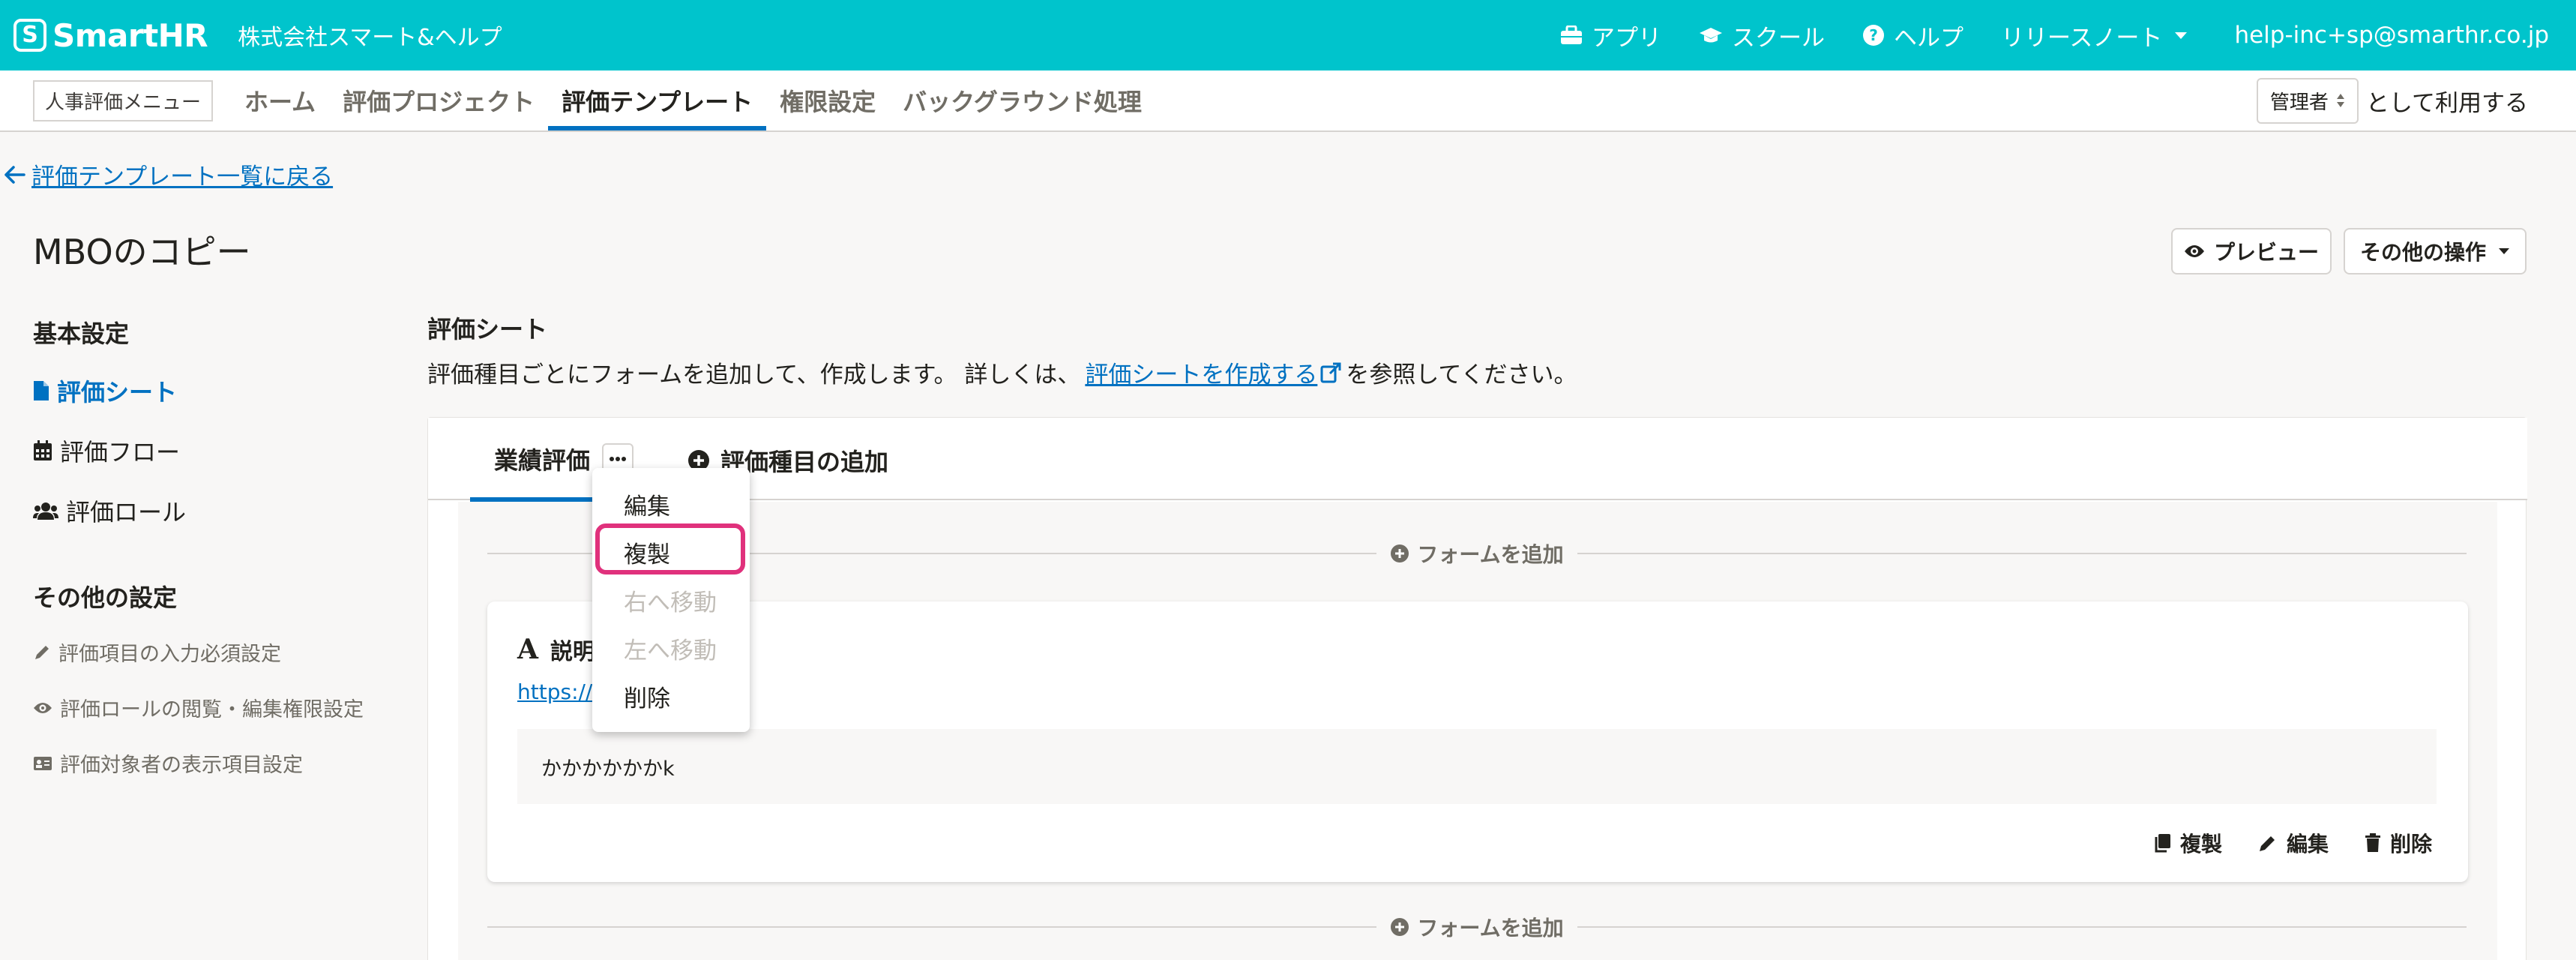  Describe the element at coordinates (542, 460) in the screenshot. I see `tab-label: 業績評価` at that location.